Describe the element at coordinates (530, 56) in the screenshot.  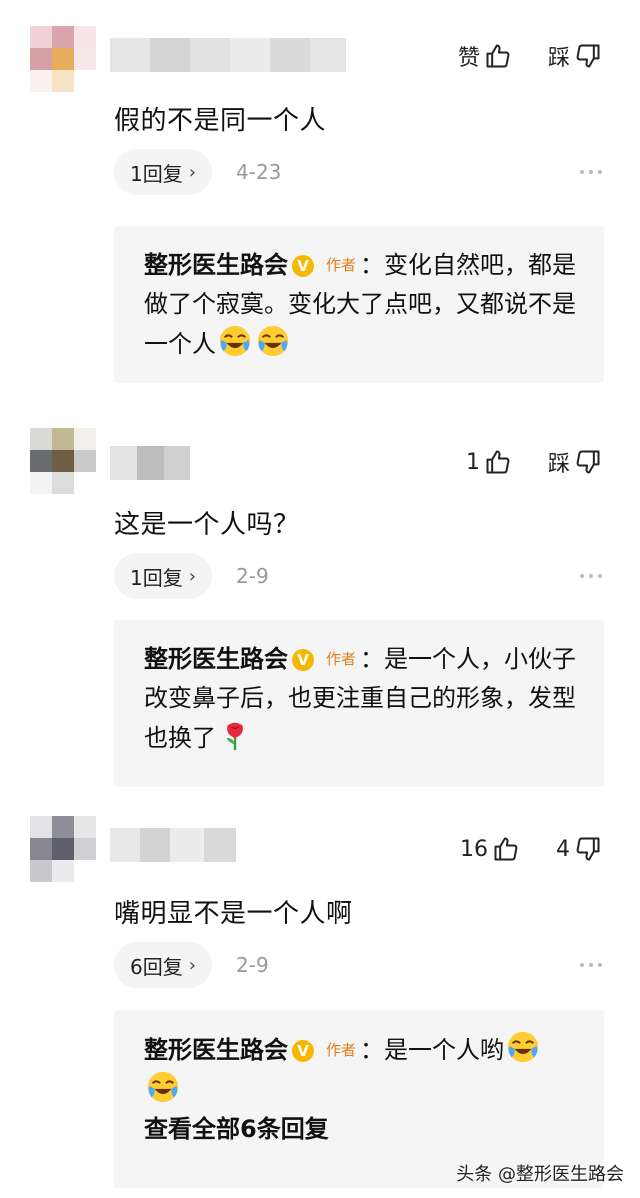
I see `vote-actions: 赞 踩` at that location.